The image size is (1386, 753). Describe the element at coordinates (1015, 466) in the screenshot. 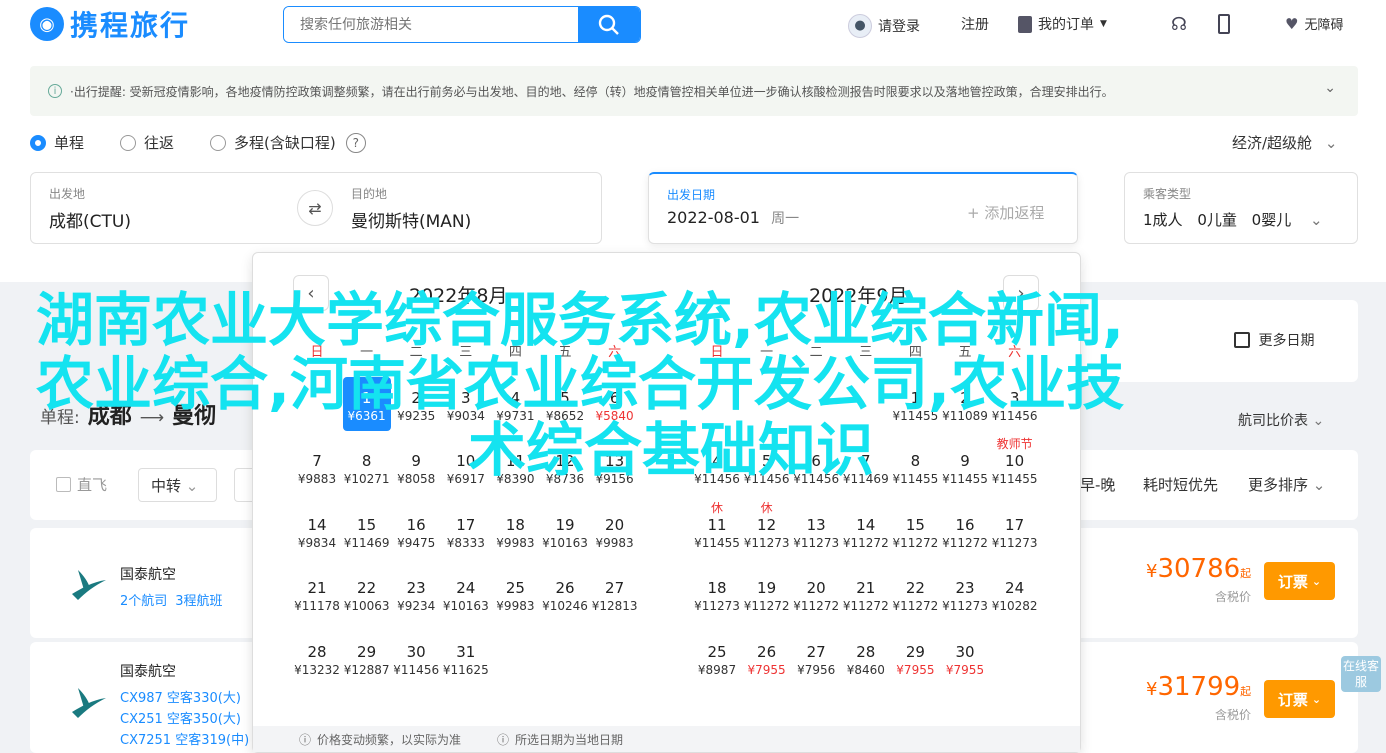

I see `calendar-day: 教师节 10 ¥11455` at that location.